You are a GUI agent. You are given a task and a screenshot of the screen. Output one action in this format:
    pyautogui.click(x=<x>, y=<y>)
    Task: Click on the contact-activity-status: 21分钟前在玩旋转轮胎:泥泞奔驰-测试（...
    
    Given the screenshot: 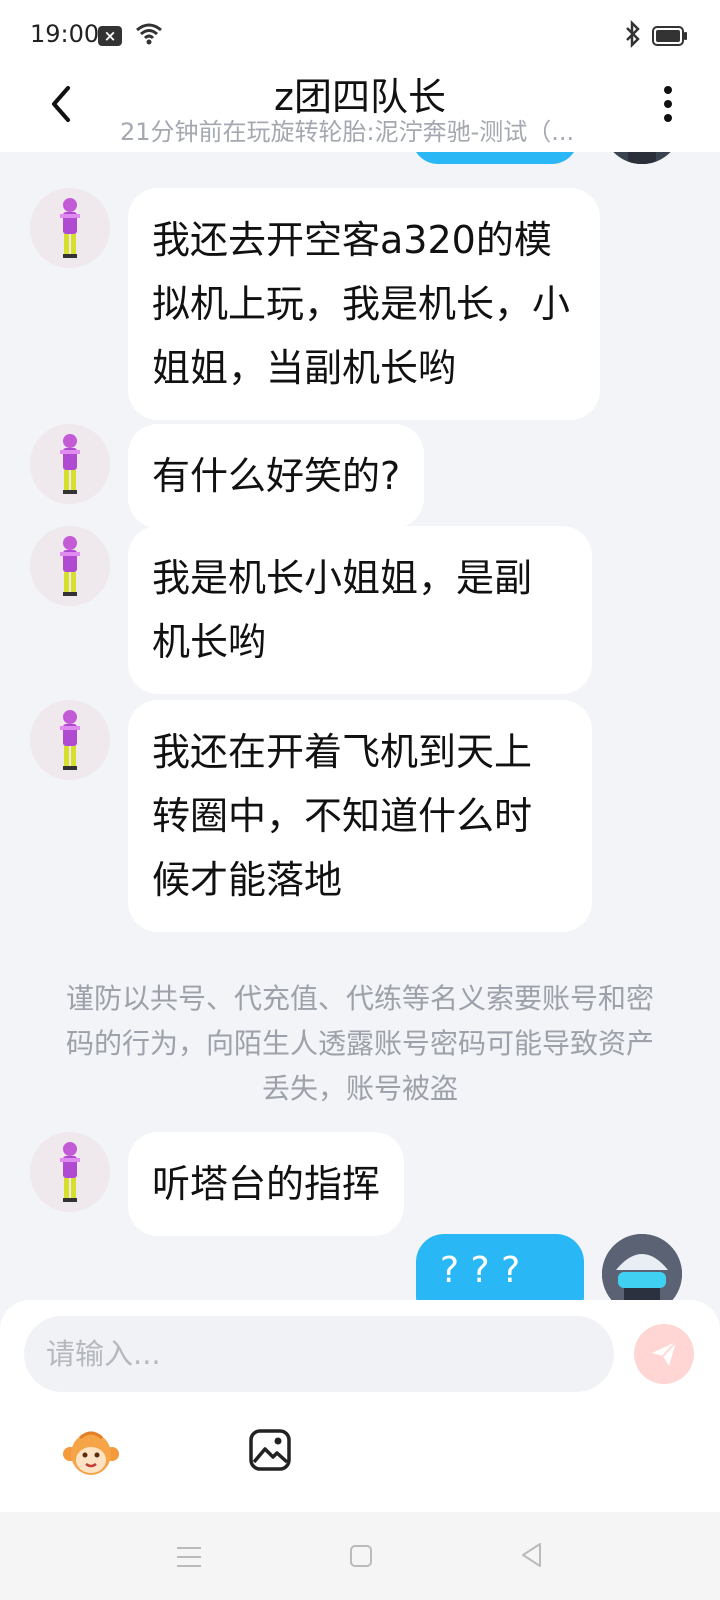 What is the action you would take?
    pyautogui.click(x=347, y=132)
    